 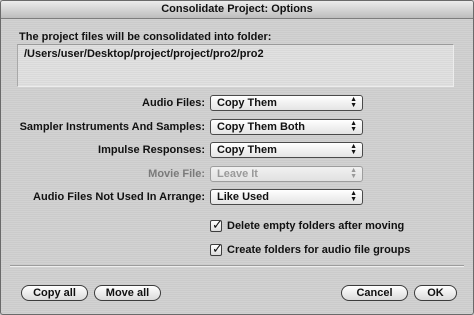 What do you see at coordinates (374, 293) in the screenshot?
I see `cancel-button: Cancel` at bounding box center [374, 293].